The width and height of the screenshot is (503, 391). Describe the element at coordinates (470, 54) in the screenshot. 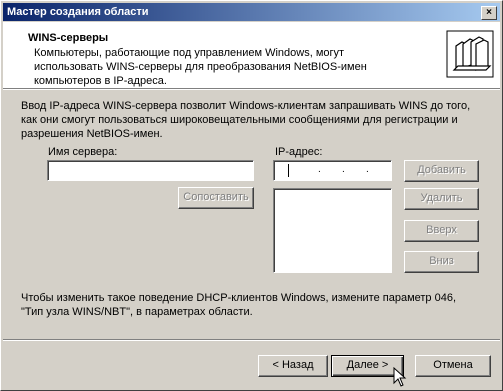

I see `wizard-folders-icon` at that location.